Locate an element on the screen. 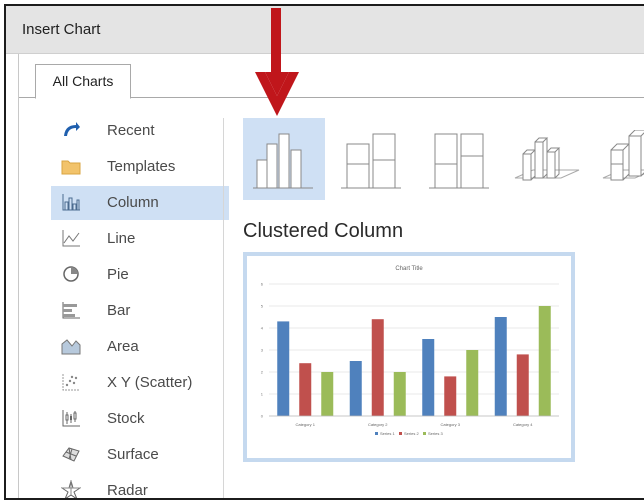 This screenshot has height=504, width=644. area-chart-icon is located at coordinates (71, 346).